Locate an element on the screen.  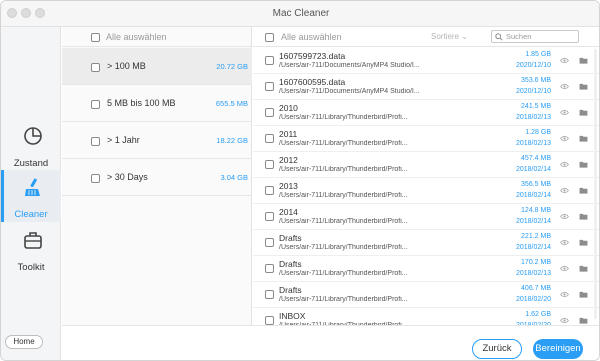
file-size: 241.5 MB is located at coordinates (536, 106).